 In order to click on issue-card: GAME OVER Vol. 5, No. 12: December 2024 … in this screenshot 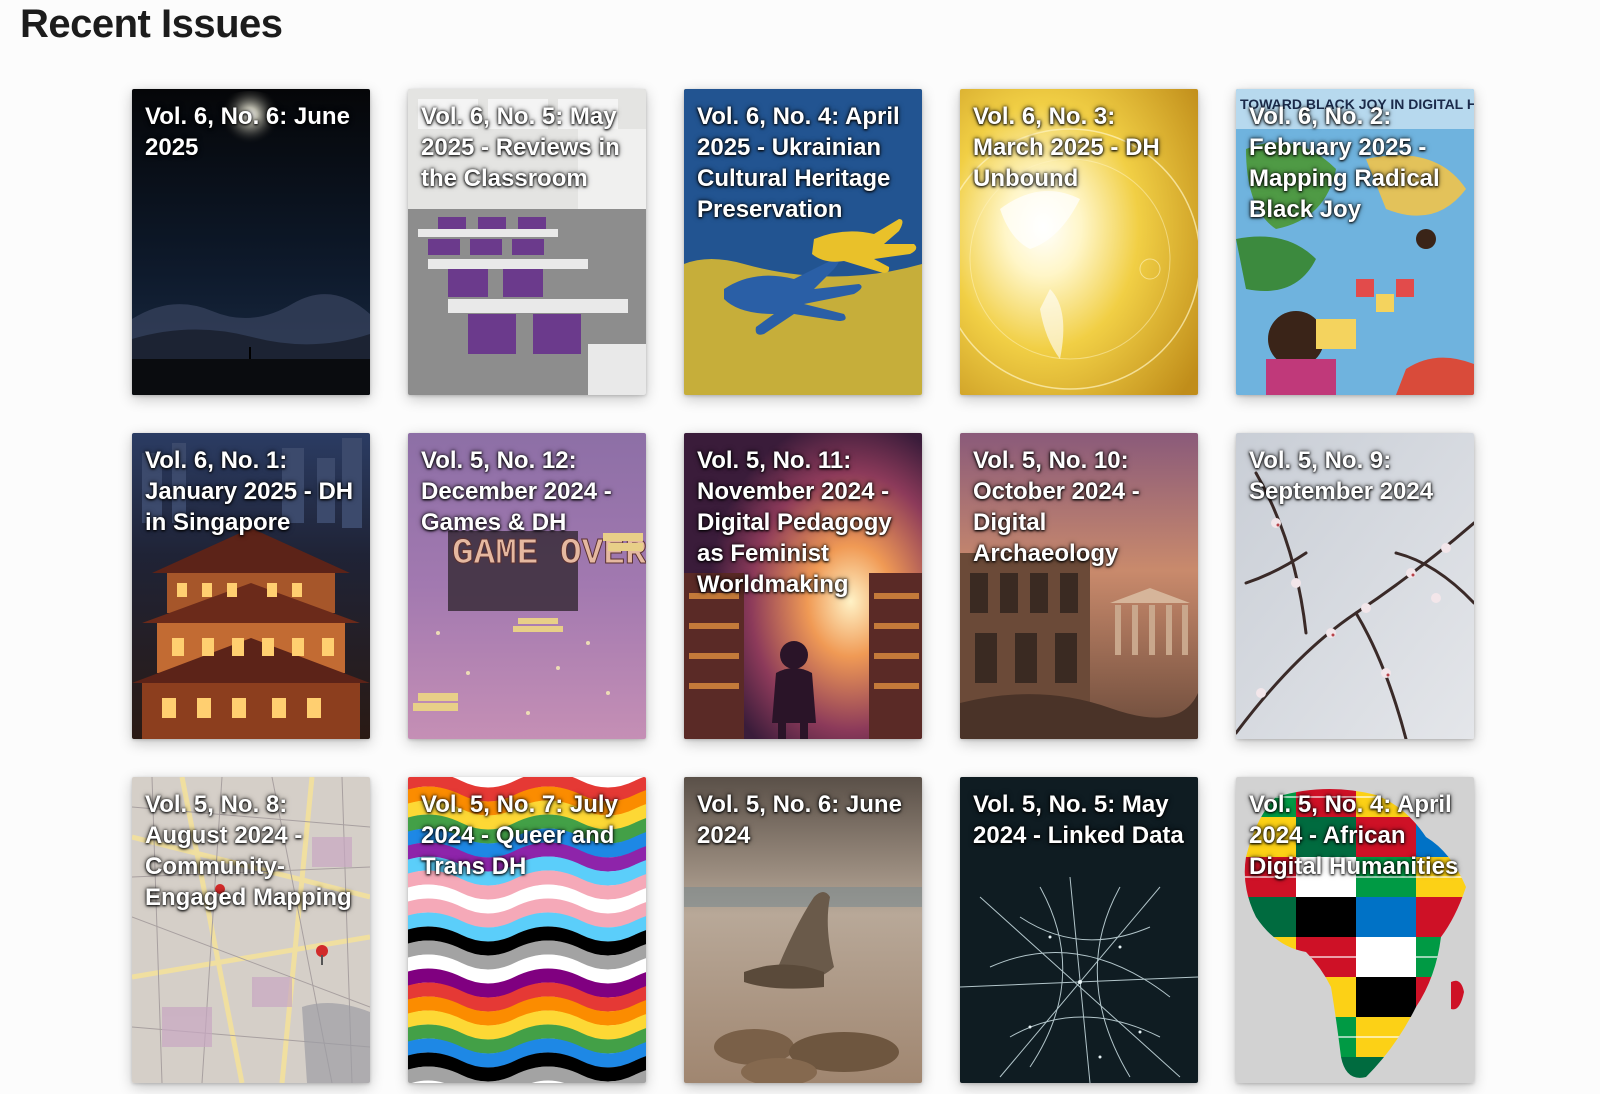, I will do `click(527, 586)`.